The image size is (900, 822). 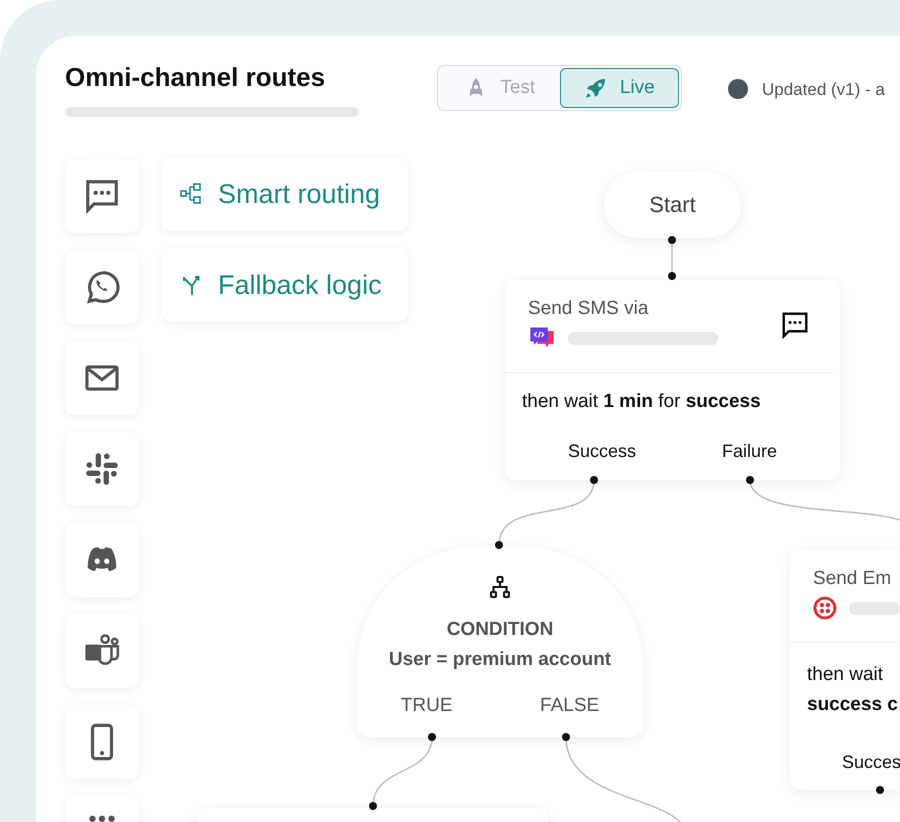 What do you see at coordinates (871, 762) in the screenshot?
I see `outcome-label: Succes` at bounding box center [871, 762].